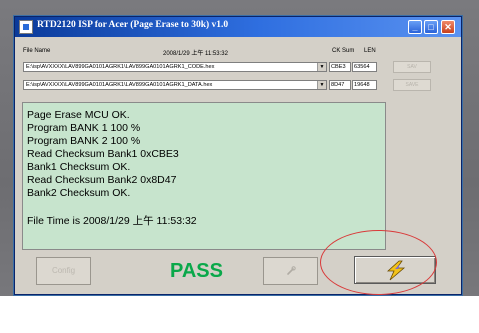  Describe the element at coordinates (79, 193) in the screenshot. I see `log-line: Bank2 Checksum OK.` at that location.